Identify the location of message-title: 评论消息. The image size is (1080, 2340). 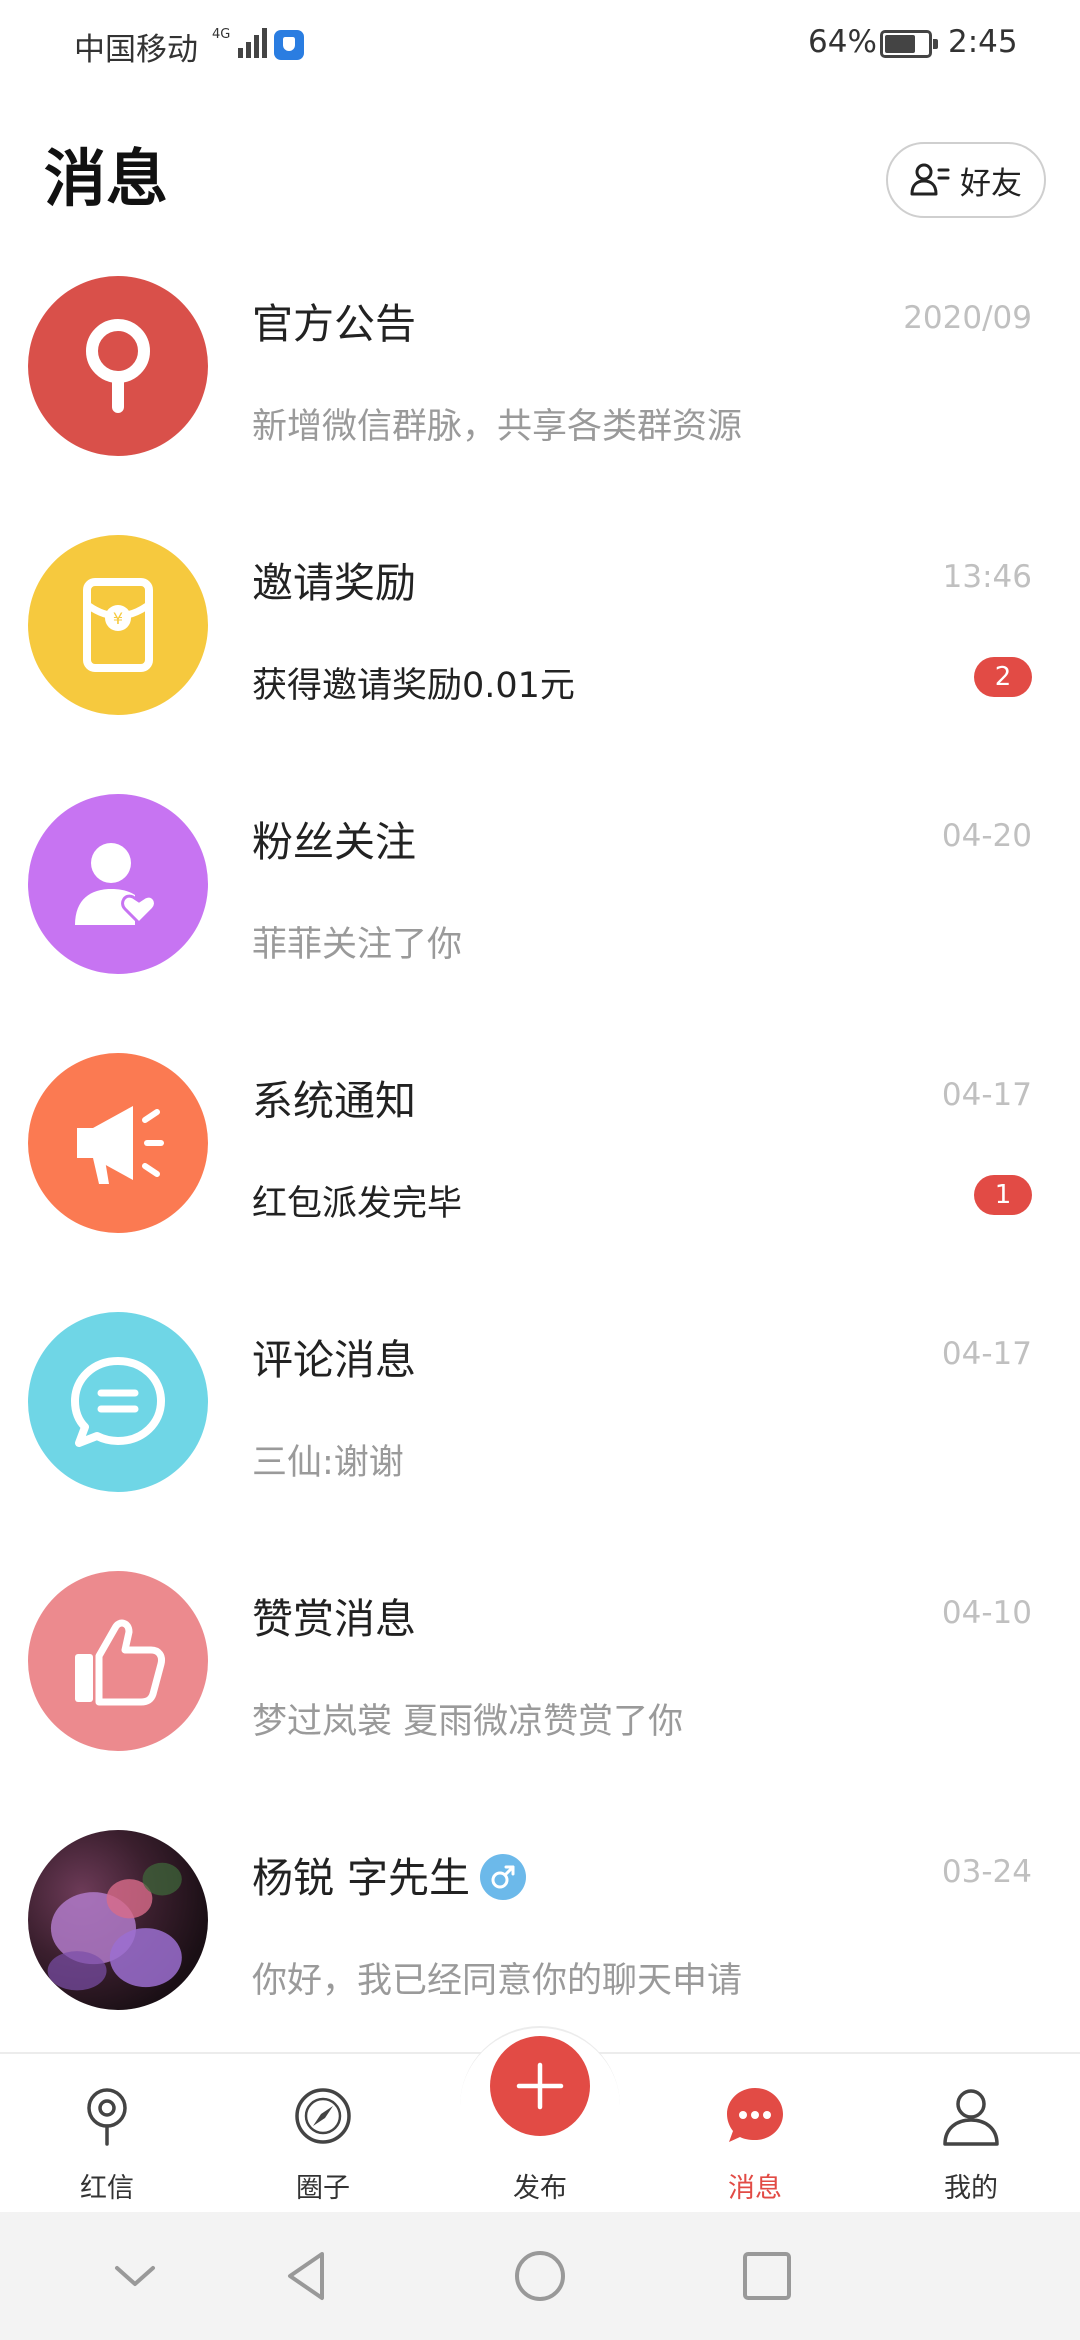
(334, 1360).